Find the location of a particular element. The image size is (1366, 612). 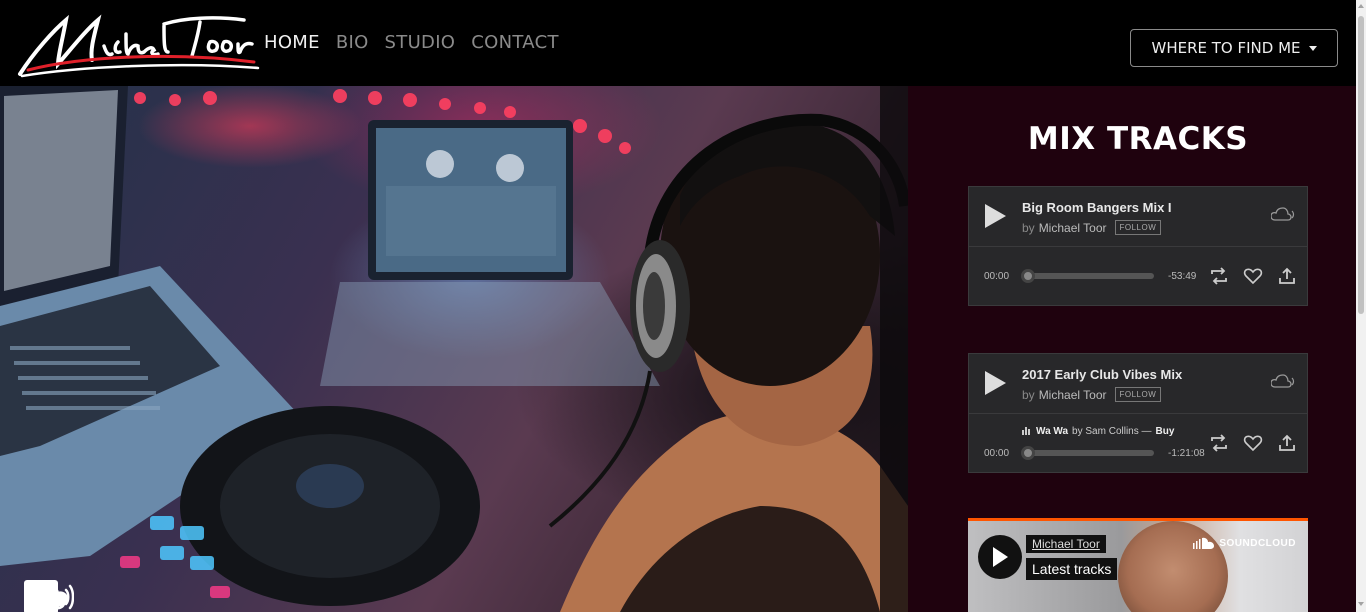

page-scrollbar is located at coordinates (1361, 306).